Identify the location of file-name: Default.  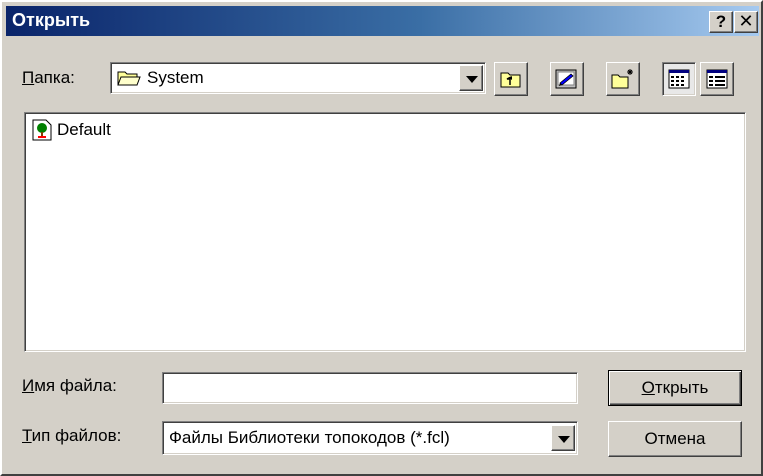
(84, 129).